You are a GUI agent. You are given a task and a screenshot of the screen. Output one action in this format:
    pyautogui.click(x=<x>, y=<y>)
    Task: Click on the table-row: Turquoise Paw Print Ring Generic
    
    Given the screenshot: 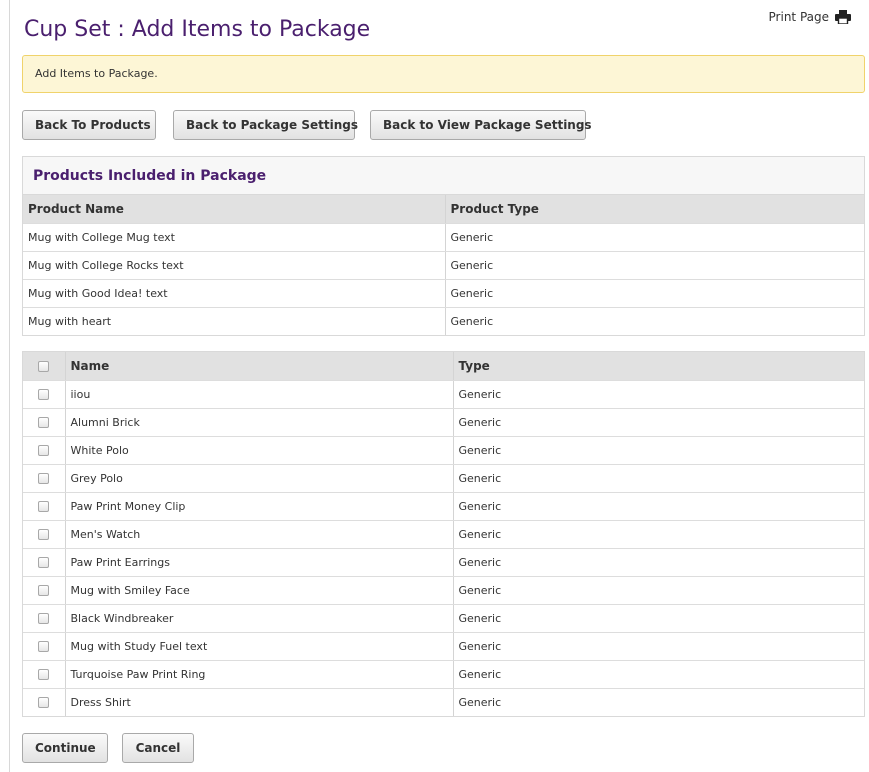 What is the action you would take?
    pyautogui.click(x=443, y=674)
    